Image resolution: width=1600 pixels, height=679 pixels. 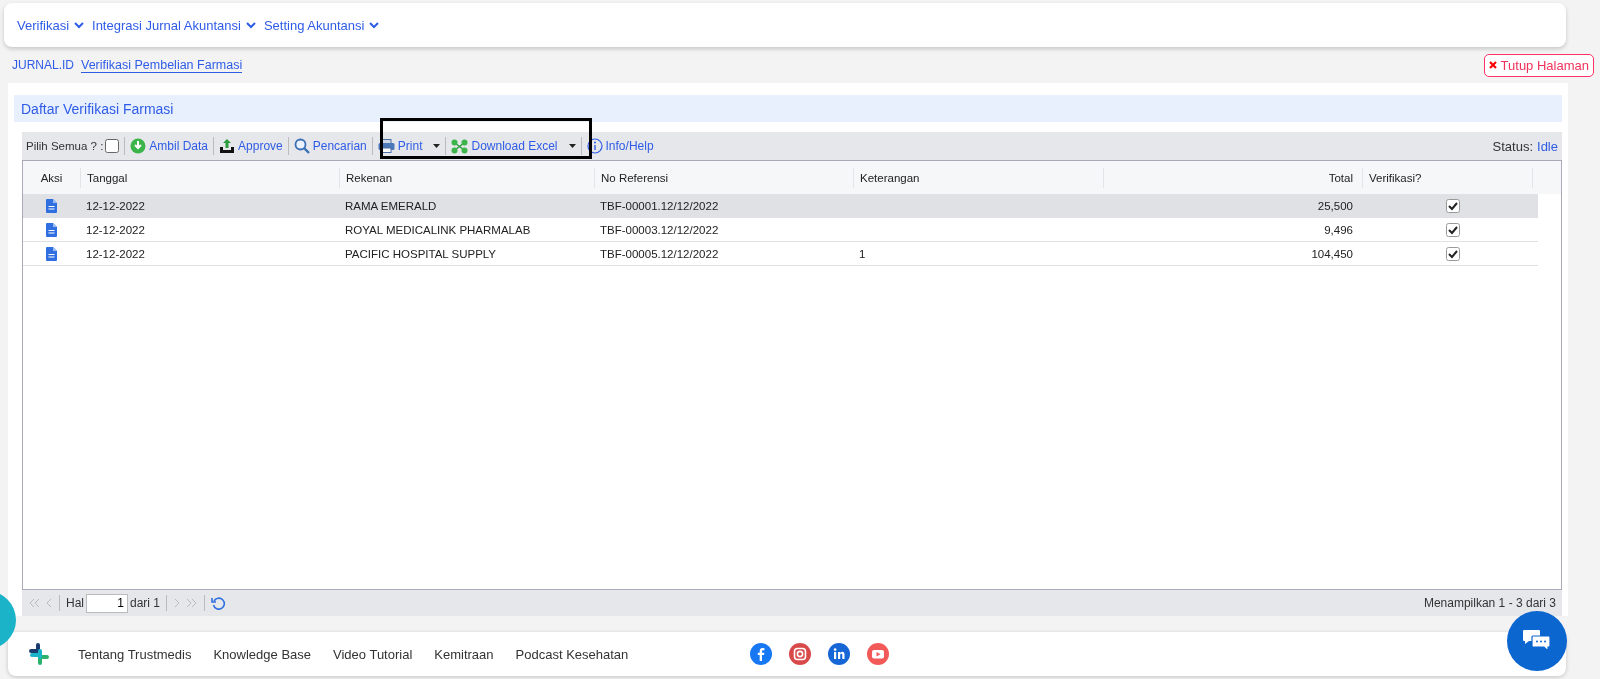 I want to click on column-header: No Referensi, so click(x=723, y=177).